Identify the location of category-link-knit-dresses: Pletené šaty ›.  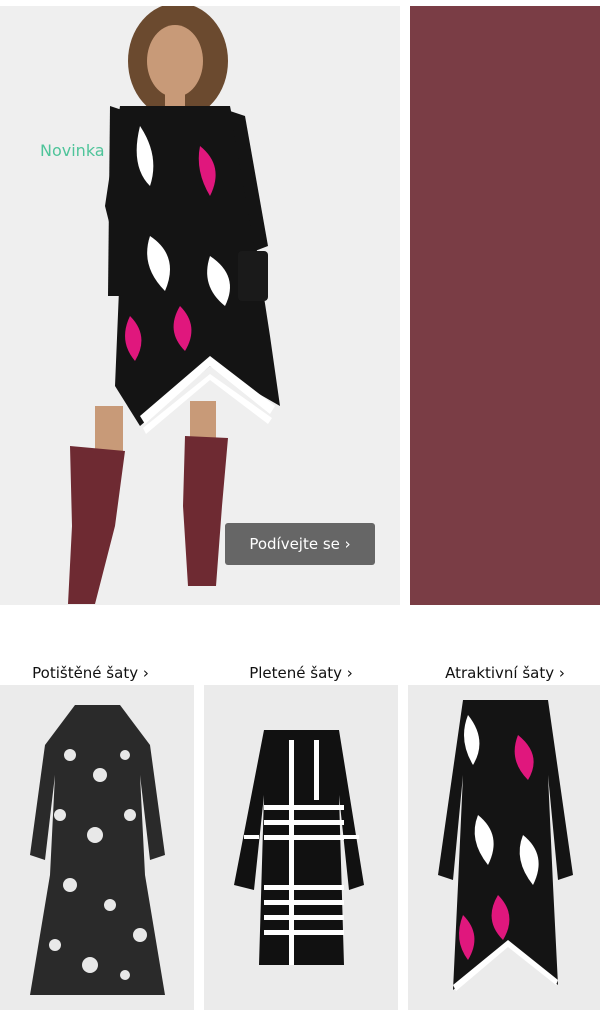
(301, 673).